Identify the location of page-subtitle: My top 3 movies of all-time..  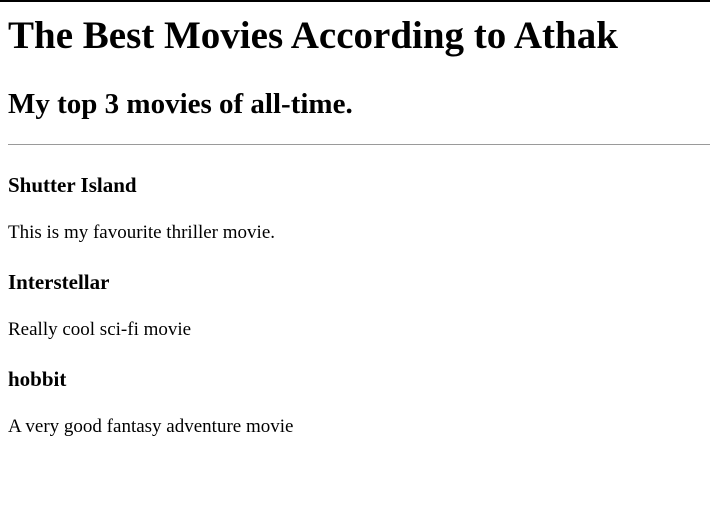
(180, 104).